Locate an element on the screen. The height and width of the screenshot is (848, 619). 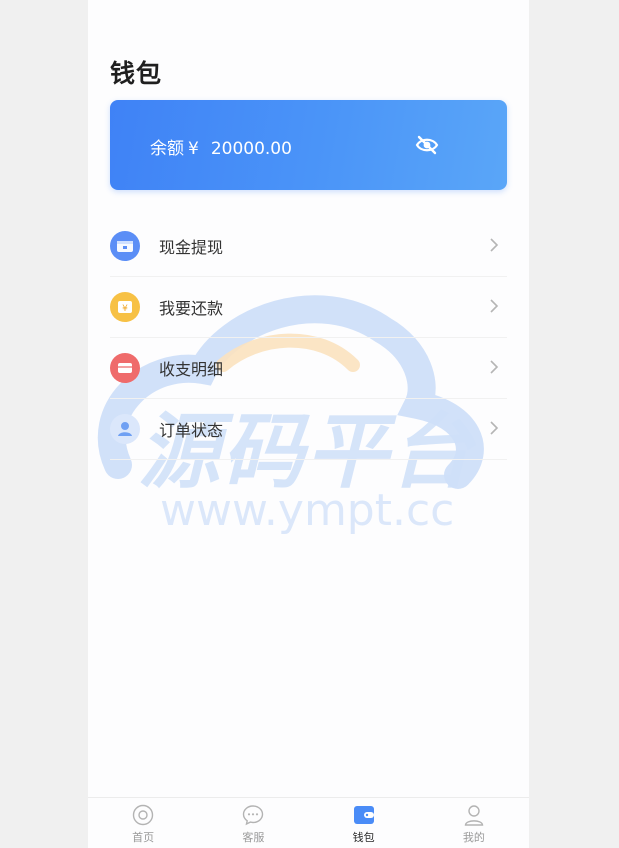
menu-item-label: 收支明细 is located at coordinates (191, 369).